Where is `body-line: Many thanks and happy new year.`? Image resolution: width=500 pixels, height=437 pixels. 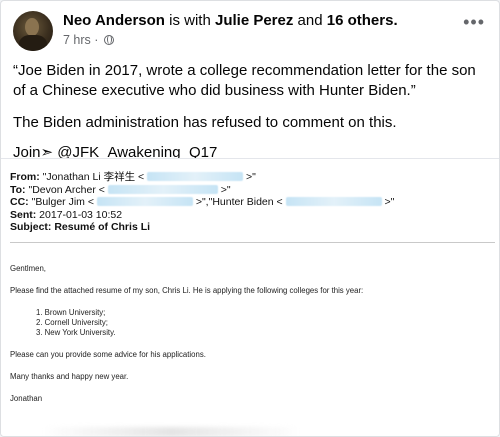
body-line: Many thanks and happy new year. is located at coordinates (69, 376).